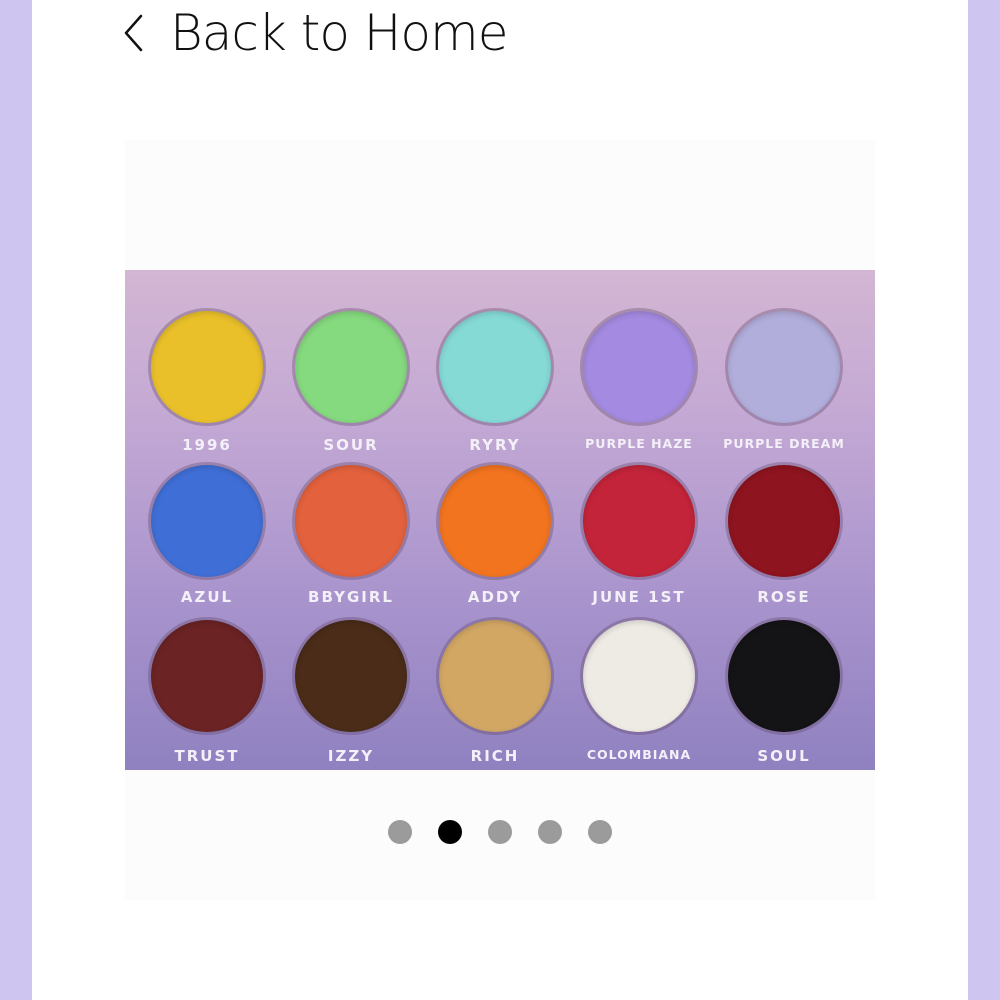 Image resolution: width=1000 pixels, height=1000 pixels. I want to click on back-link-label: Back to Home, so click(339, 33).